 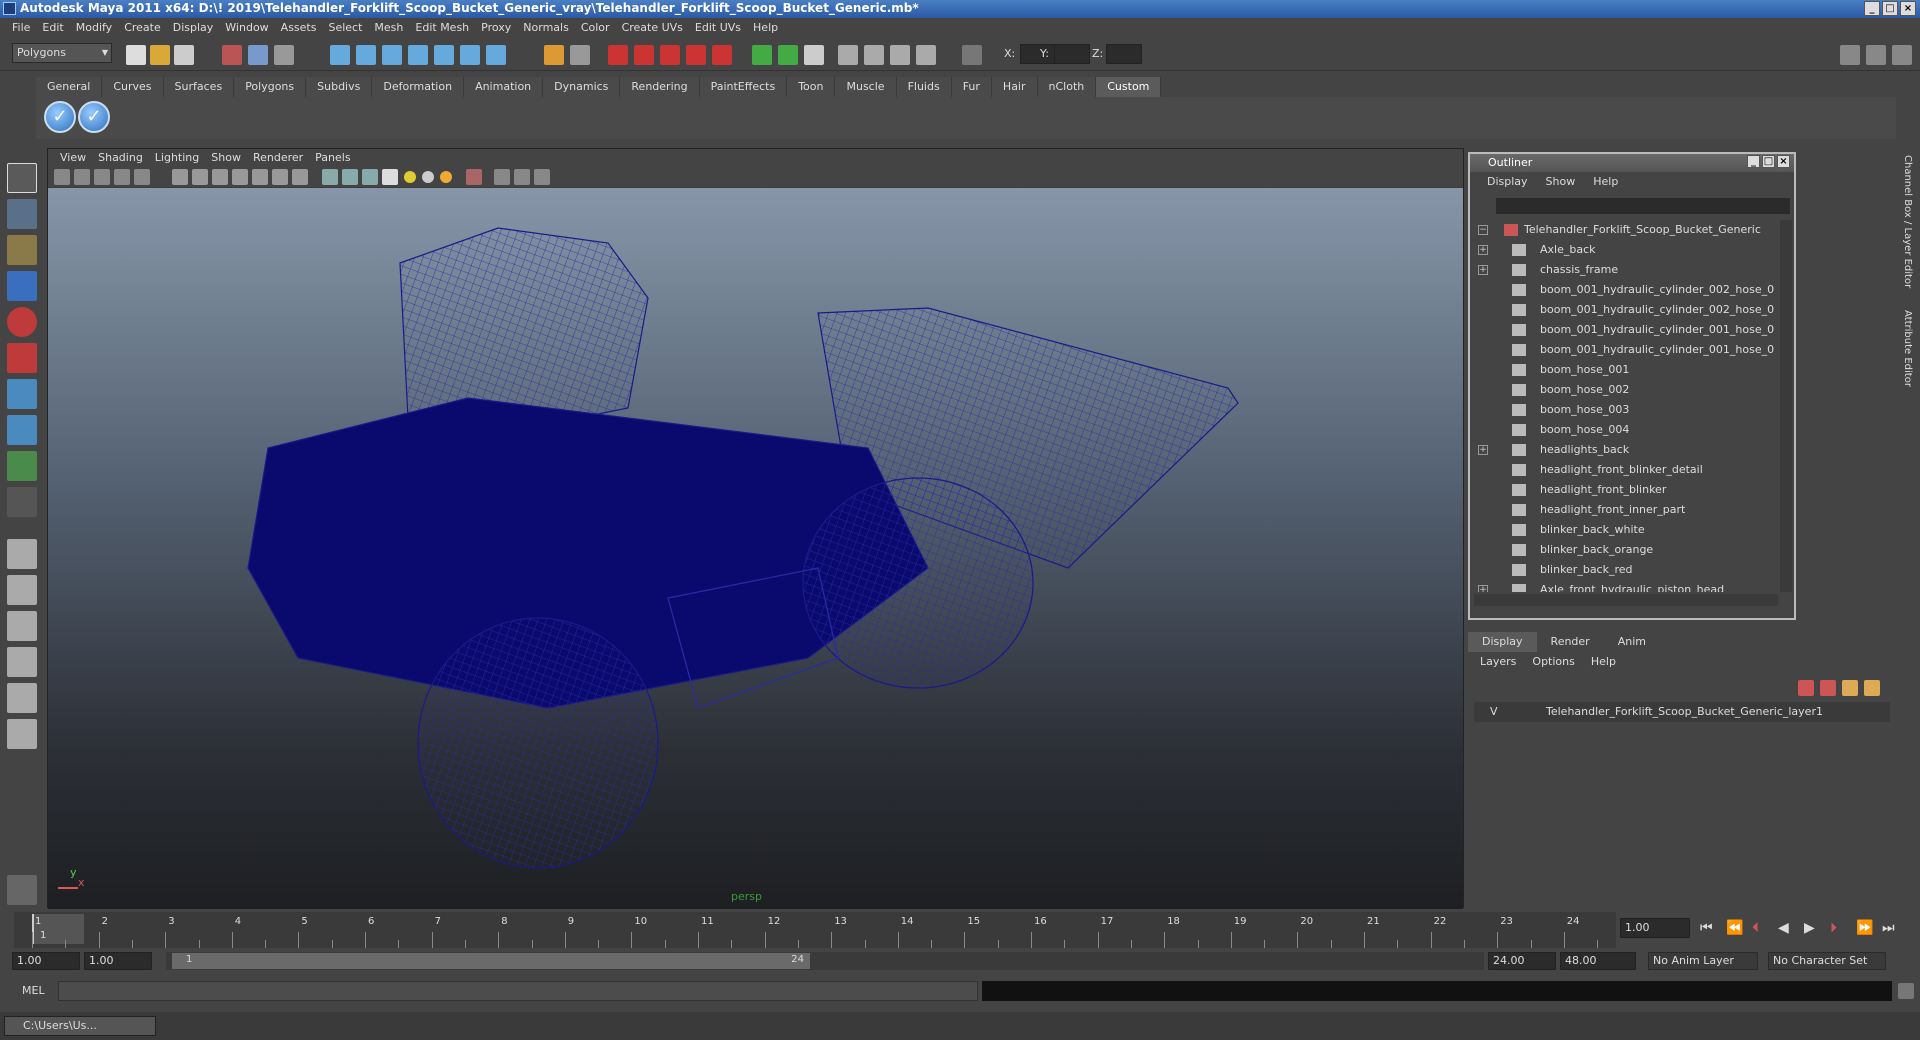 What do you see at coordinates (442, 27) in the screenshot?
I see `menu-edit-mesh: Edit Mesh` at bounding box center [442, 27].